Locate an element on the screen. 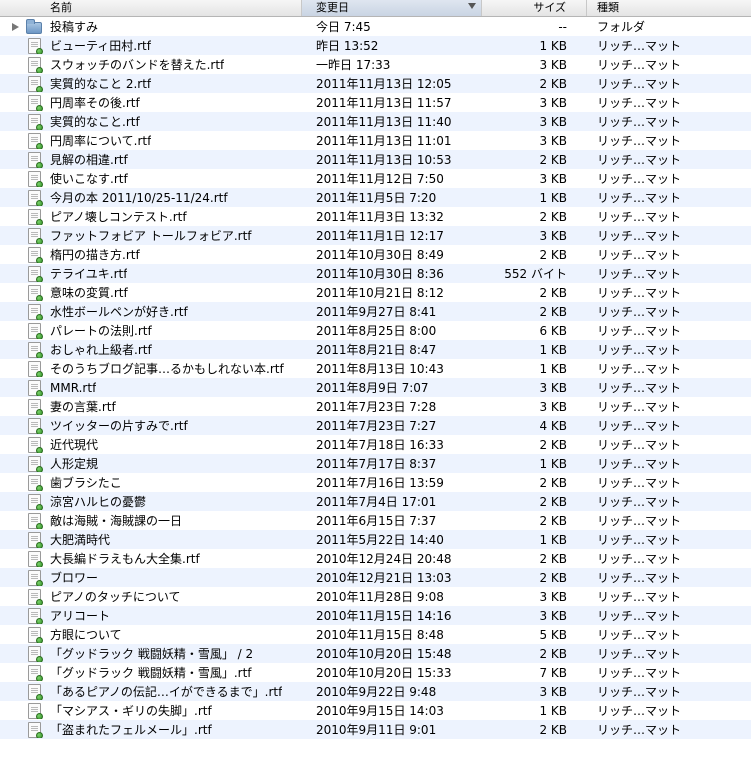 The height and width of the screenshot is (763, 751). file-row: 妻の言葉.rtf 2011年7月23日 7:28 3 KB リッチ…マット is located at coordinates (375, 406).